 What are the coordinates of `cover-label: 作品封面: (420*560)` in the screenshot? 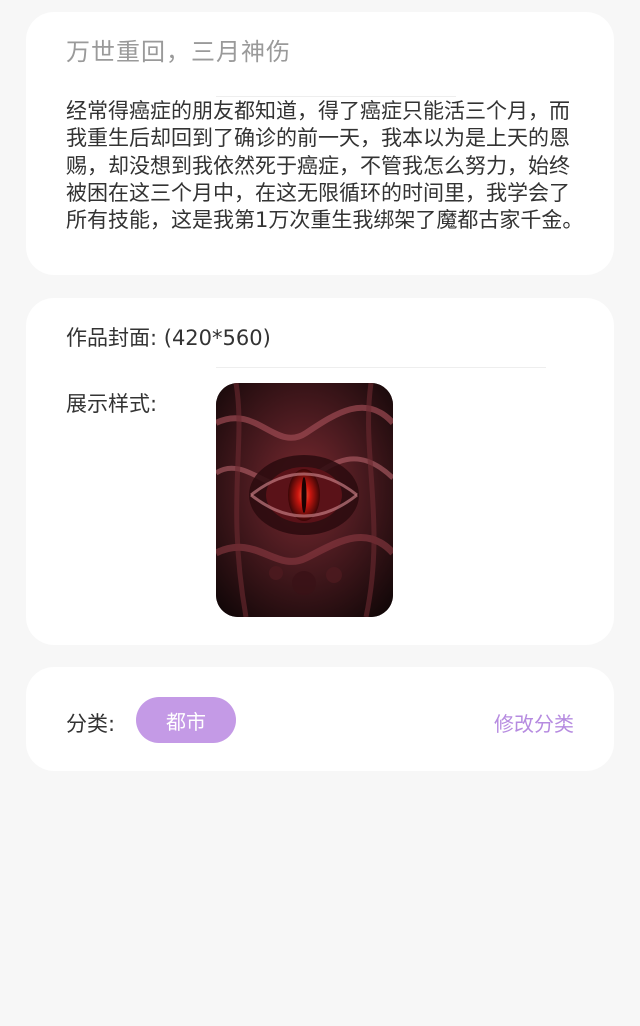 It's located at (168, 338).